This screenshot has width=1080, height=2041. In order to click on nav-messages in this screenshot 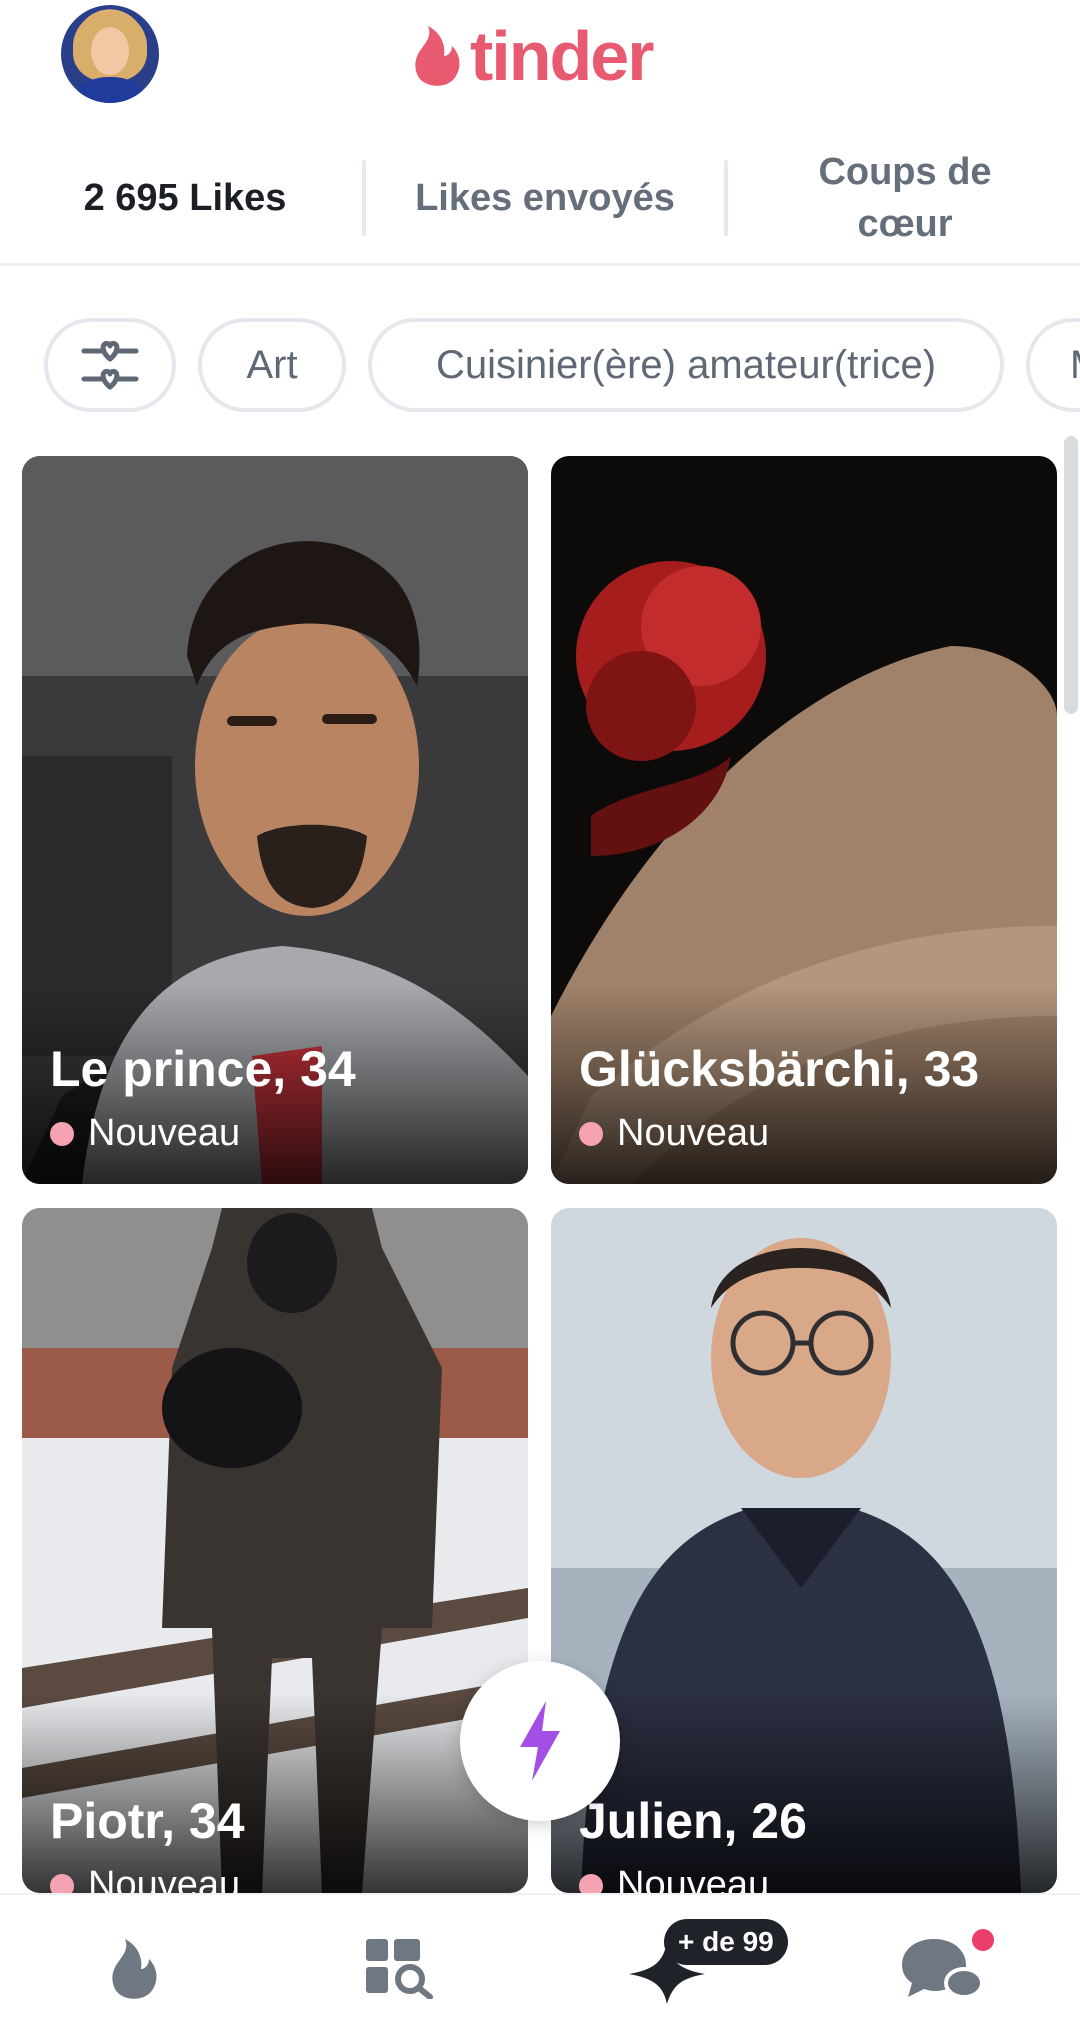, I will do `click(942, 1968)`.